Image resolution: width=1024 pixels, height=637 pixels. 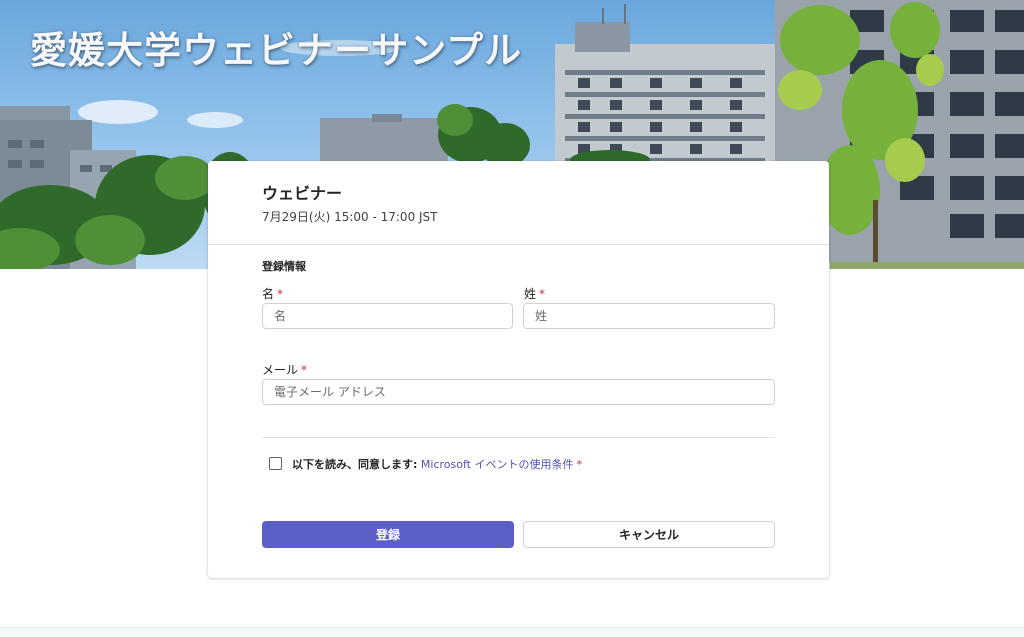 I want to click on last-name-label: 姓 *, so click(x=534, y=293).